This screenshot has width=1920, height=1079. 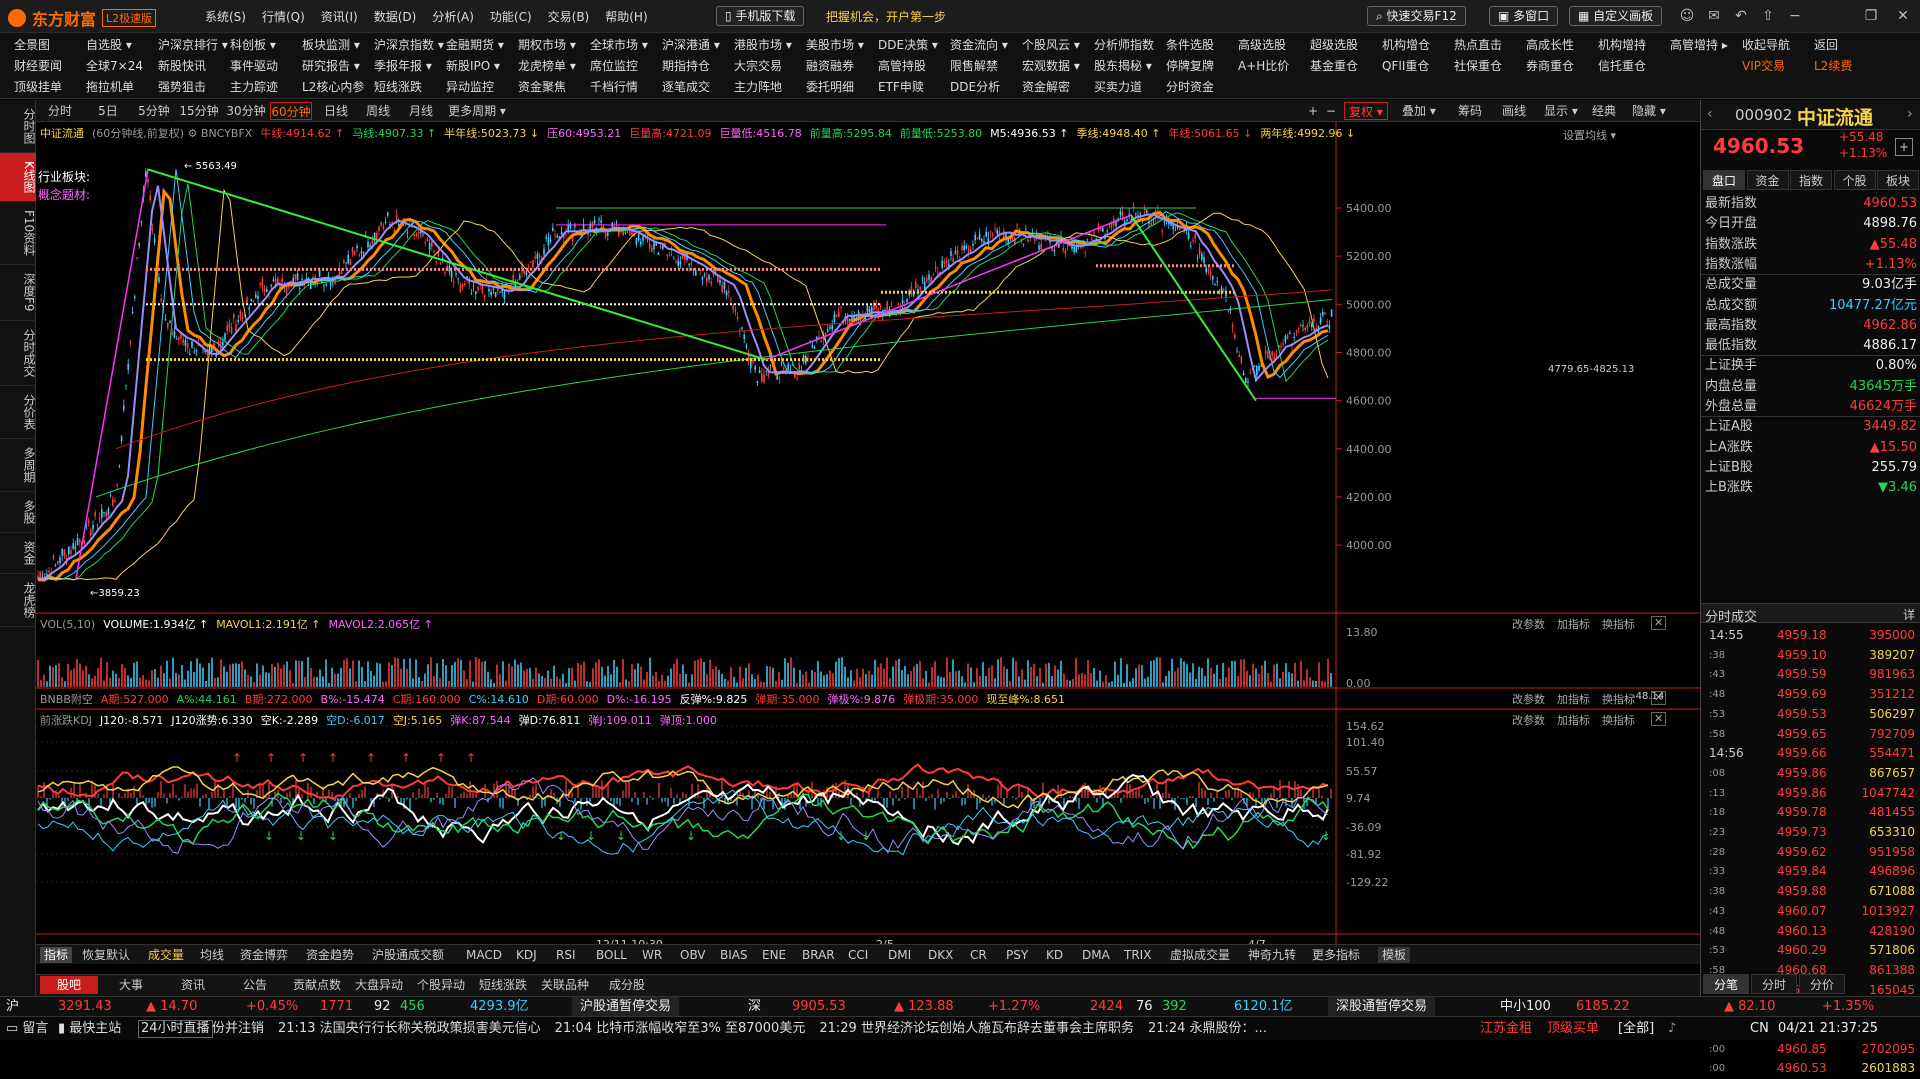 I want to click on nav-item: 自选股 ▾, so click(x=122, y=44).